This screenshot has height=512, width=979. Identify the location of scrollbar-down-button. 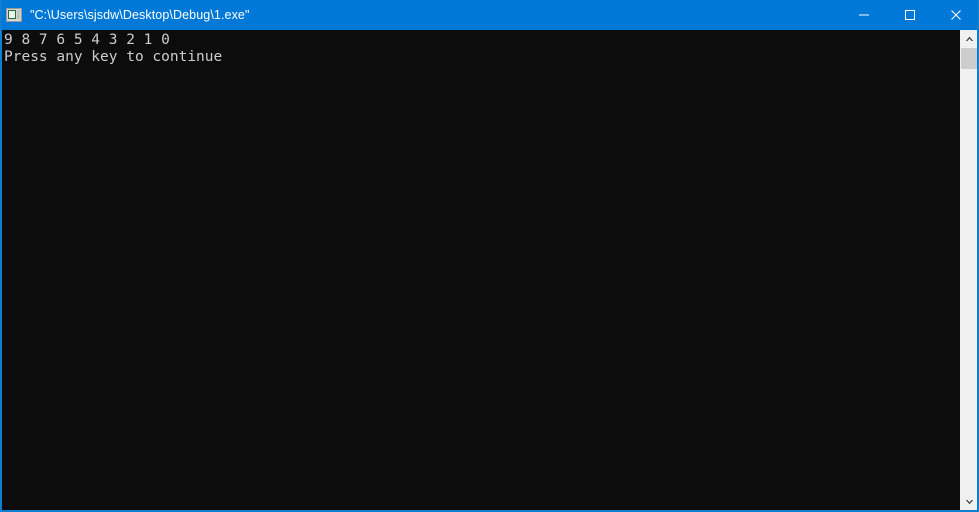
(969, 501).